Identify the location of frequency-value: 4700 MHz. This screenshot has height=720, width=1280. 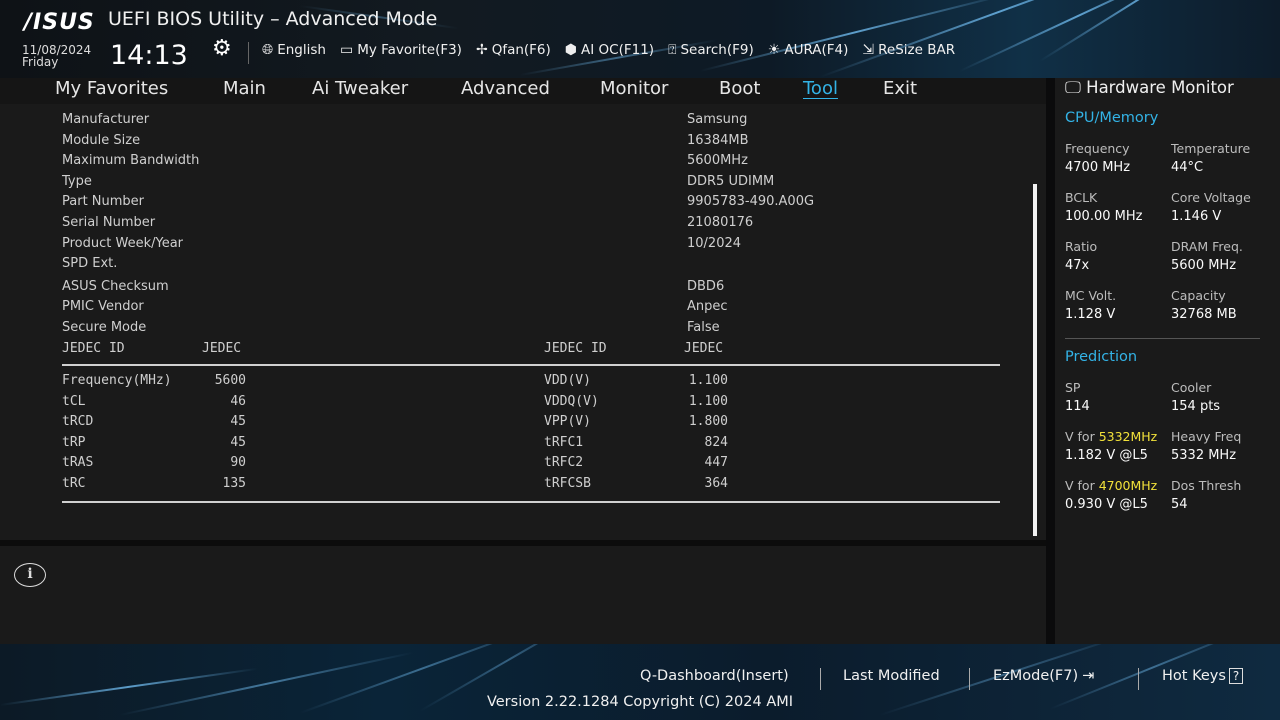
(1098, 167).